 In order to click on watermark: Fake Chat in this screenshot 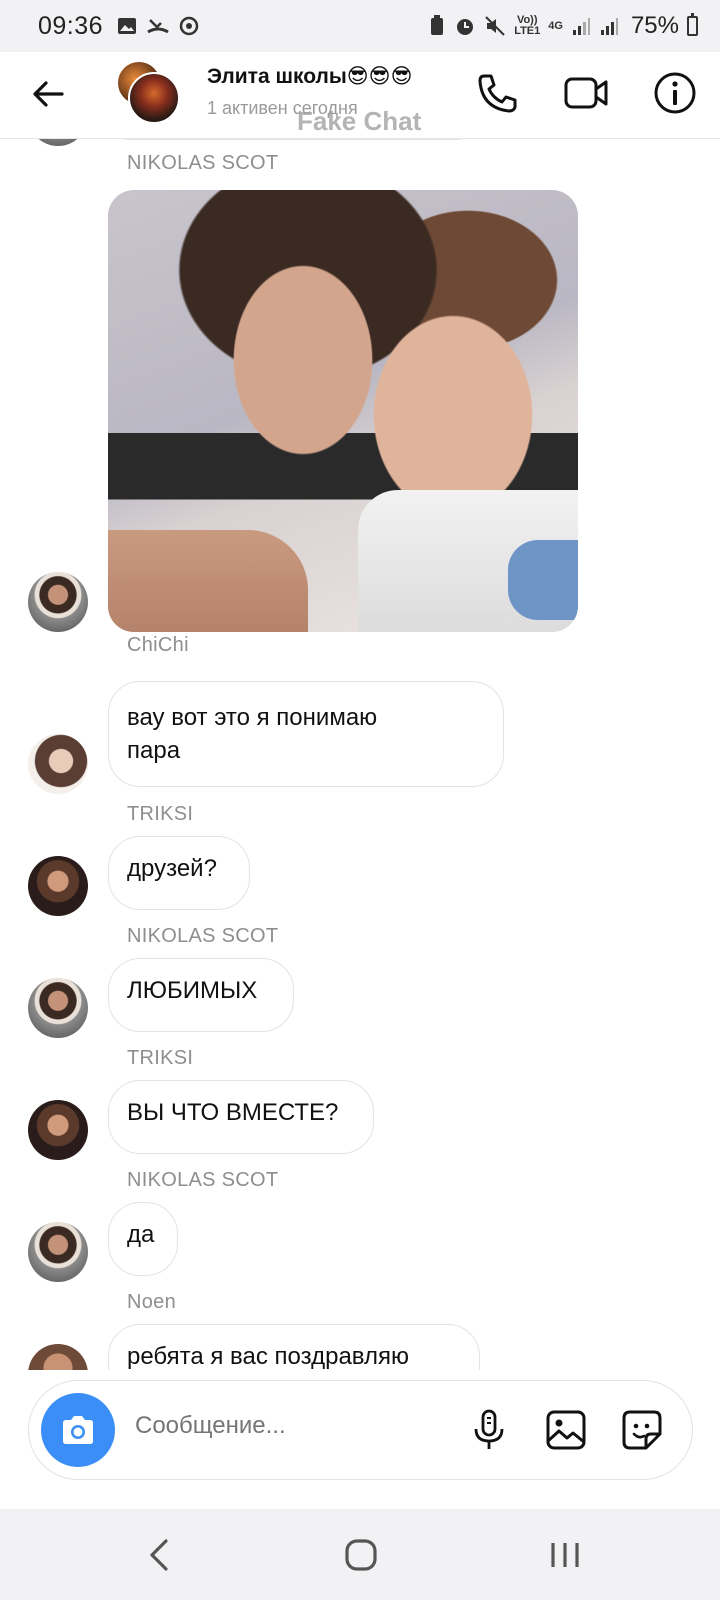, I will do `click(359, 121)`.